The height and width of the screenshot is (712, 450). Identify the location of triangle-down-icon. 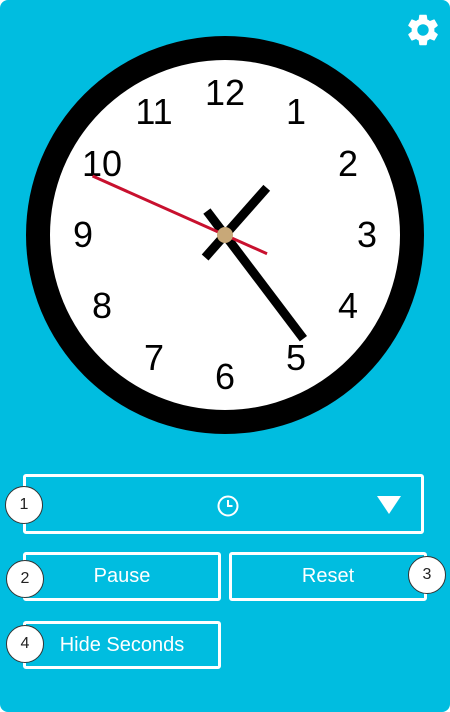
(389, 505).